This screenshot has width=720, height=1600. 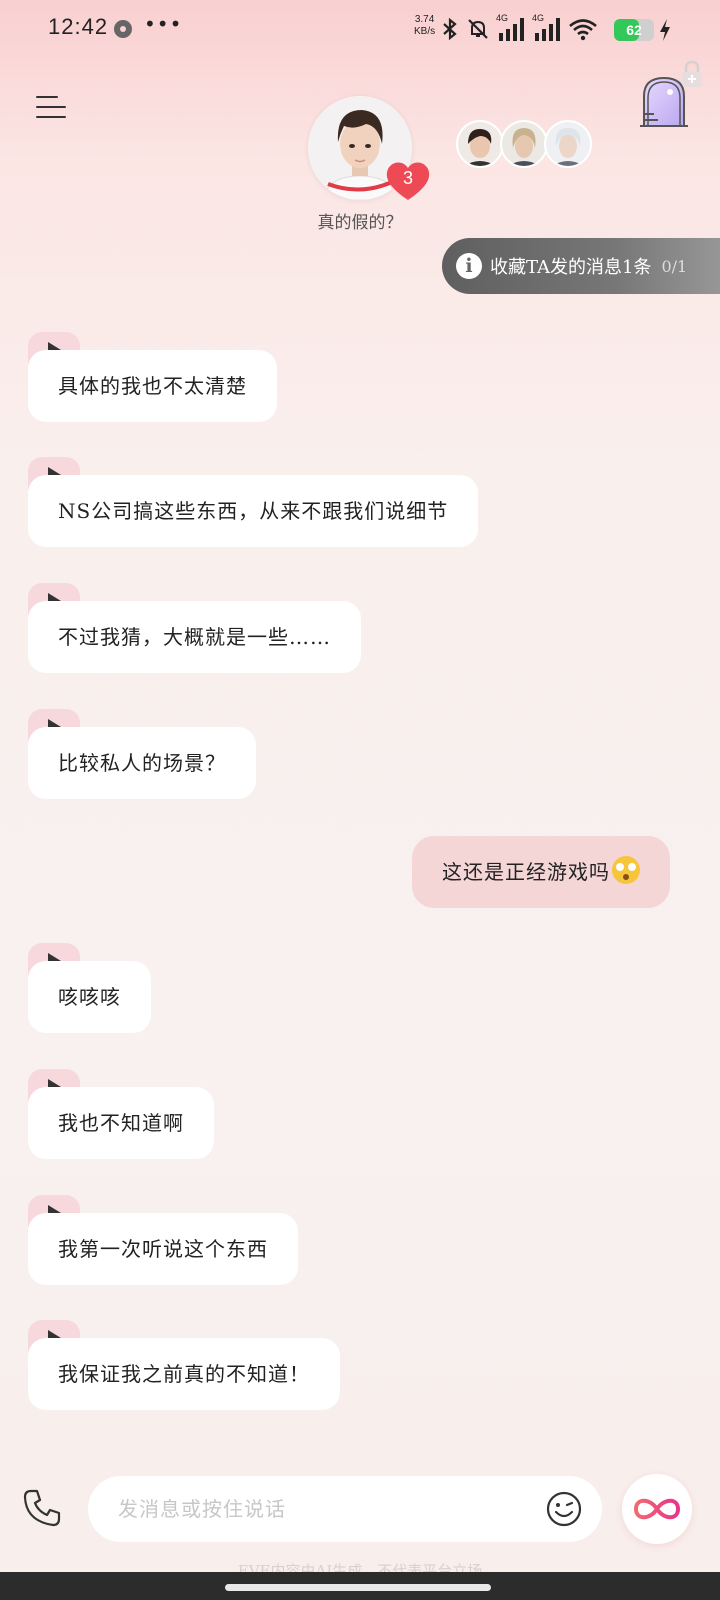 What do you see at coordinates (345, 1509) in the screenshot?
I see `message-input: 发消息或按住说话` at bounding box center [345, 1509].